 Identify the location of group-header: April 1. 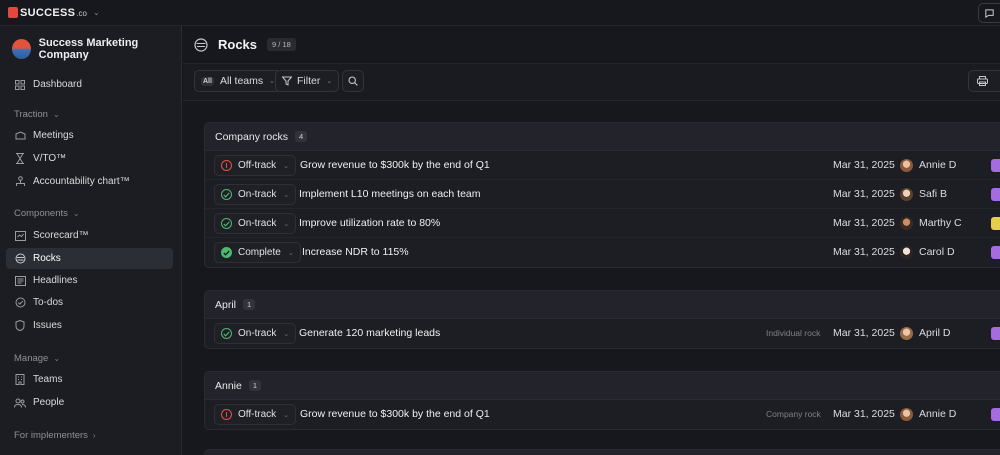
(602, 305).